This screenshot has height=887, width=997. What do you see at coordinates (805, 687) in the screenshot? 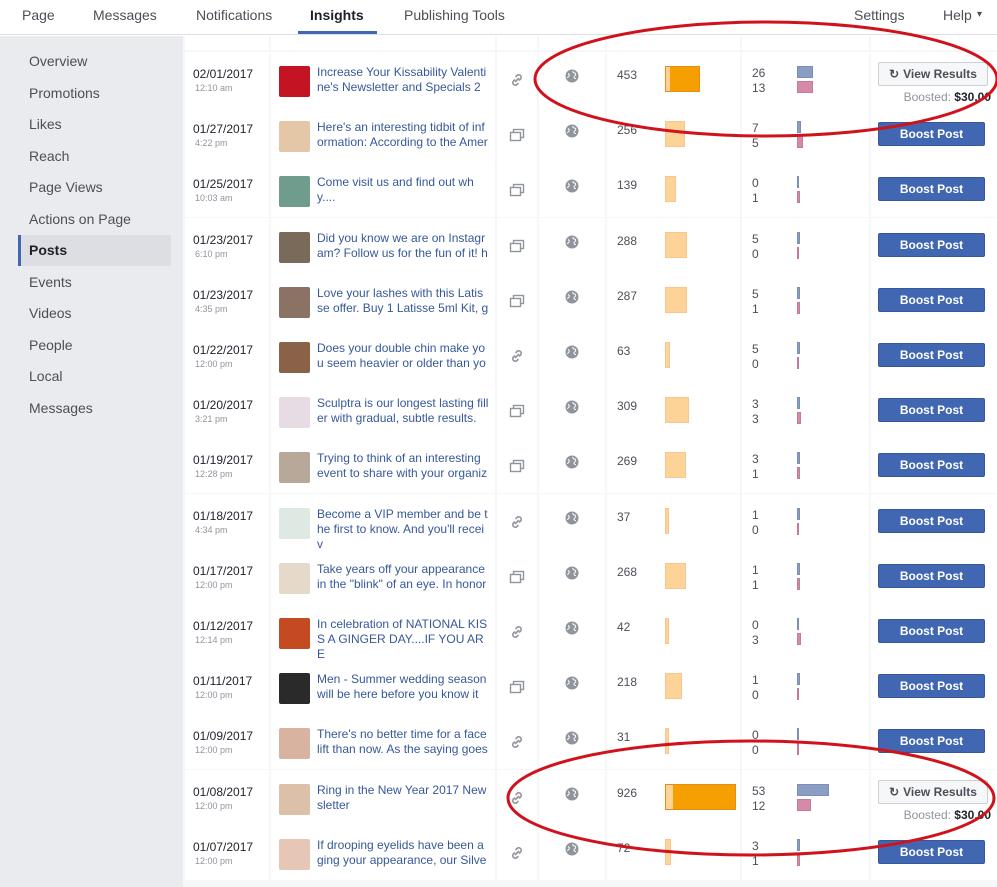
I see `engagement-cell: 10` at bounding box center [805, 687].